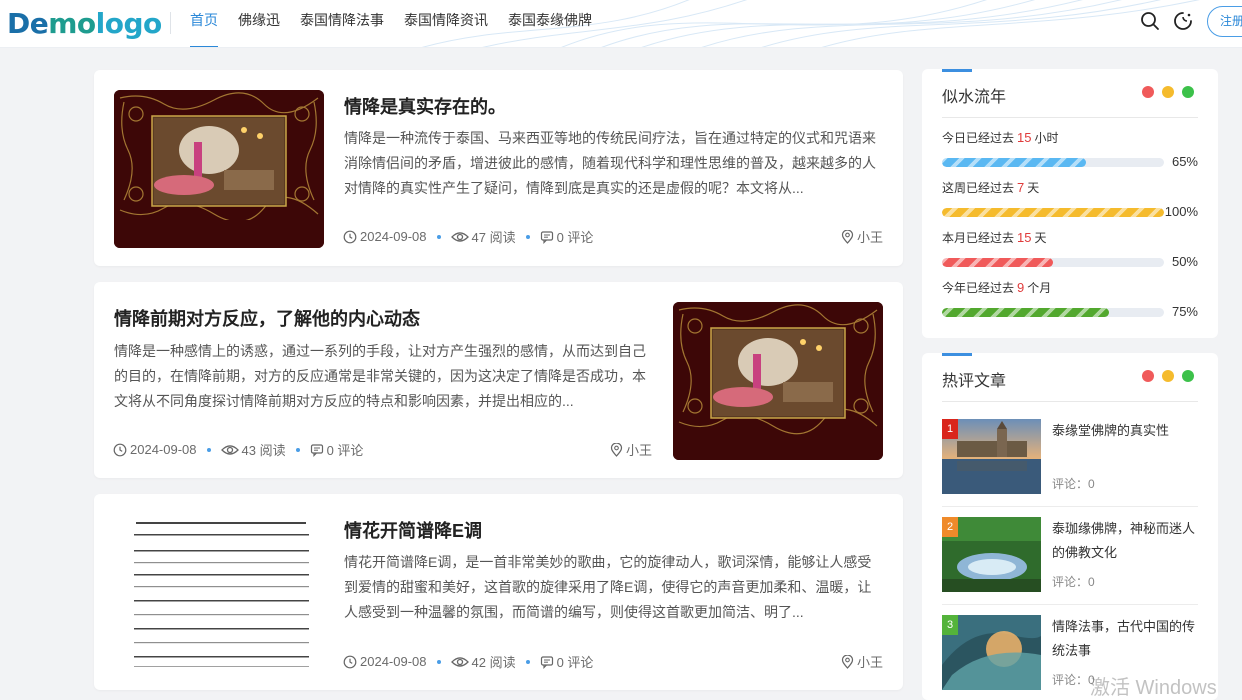 Image resolution: width=1242 pixels, height=700 pixels. I want to click on article-meta: 2024-09-08 42 阅读 0 评论, so click(468, 661).